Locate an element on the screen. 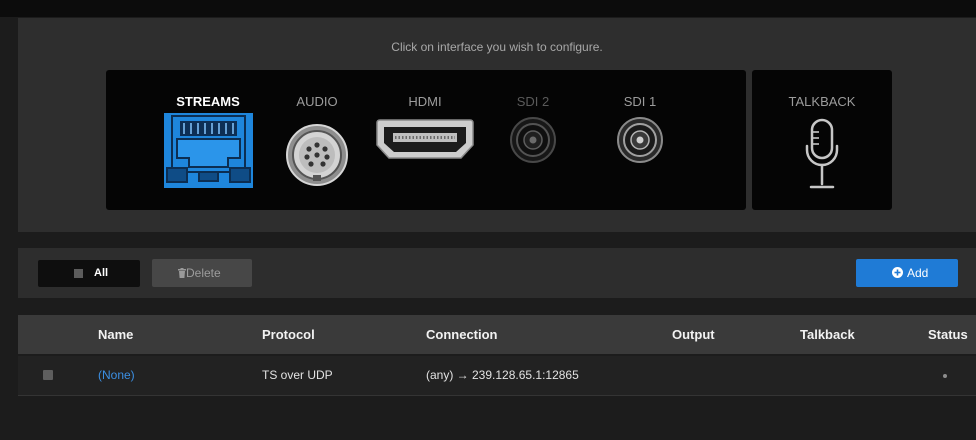 This screenshot has height=440, width=976. interface-label: STREAMS is located at coordinates (208, 101).